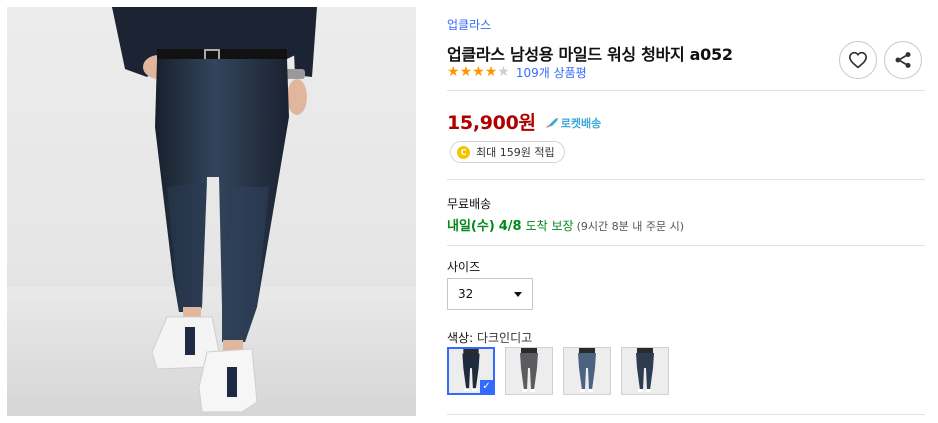 This screenshot has height=423, width=938. I want to click on rating-stars: ★ ★ ★ ★ ★, so click(478, 72).